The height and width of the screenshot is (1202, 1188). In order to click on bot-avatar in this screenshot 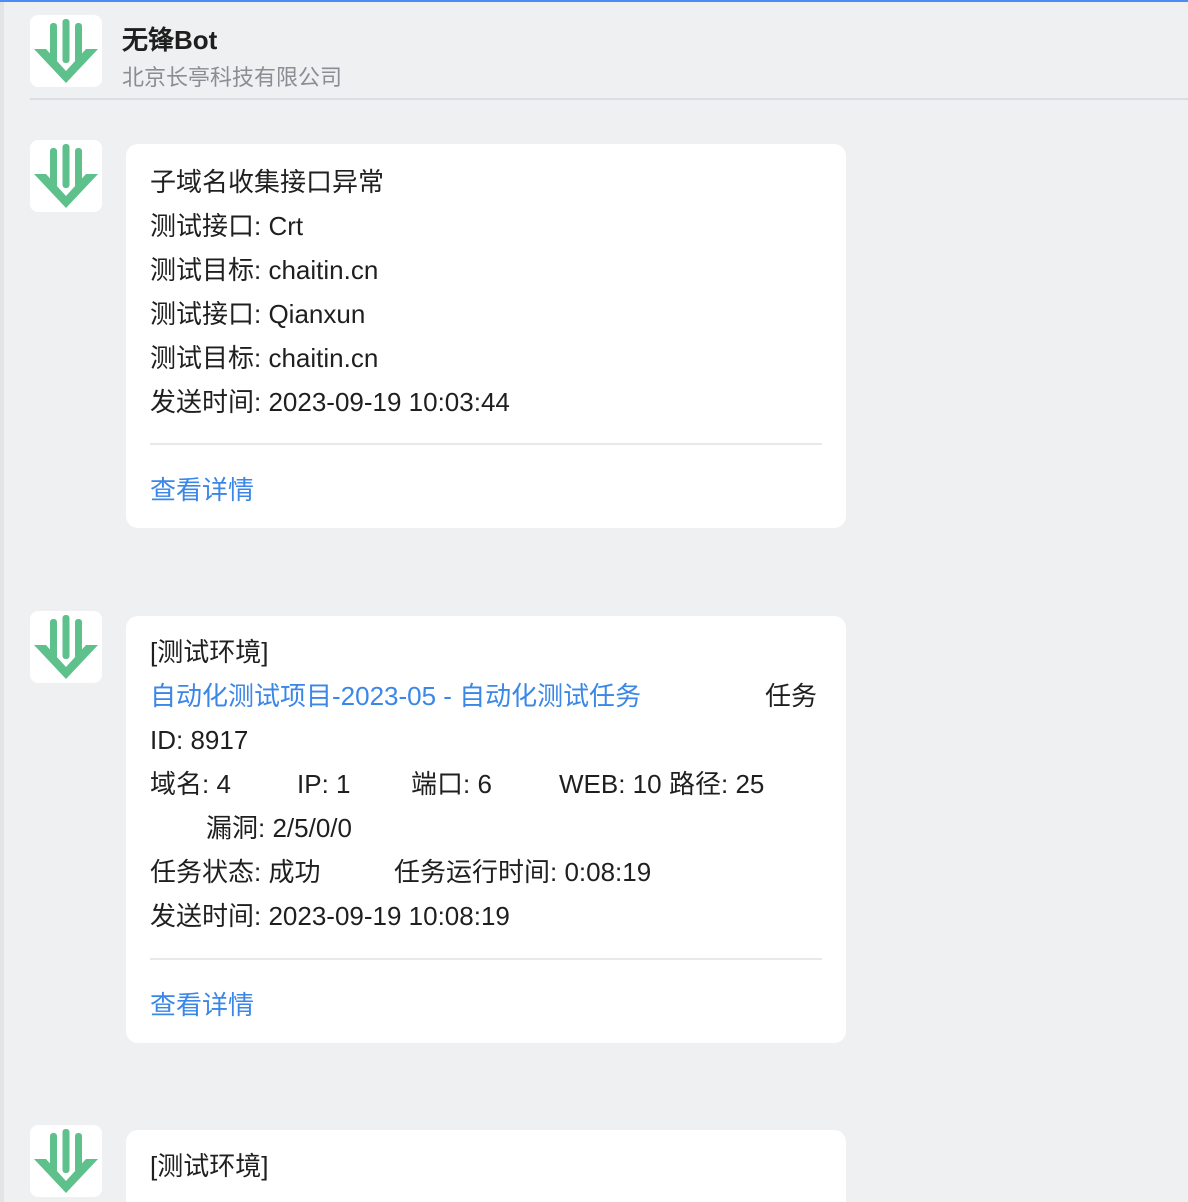, I will do `click(66, 51)`.